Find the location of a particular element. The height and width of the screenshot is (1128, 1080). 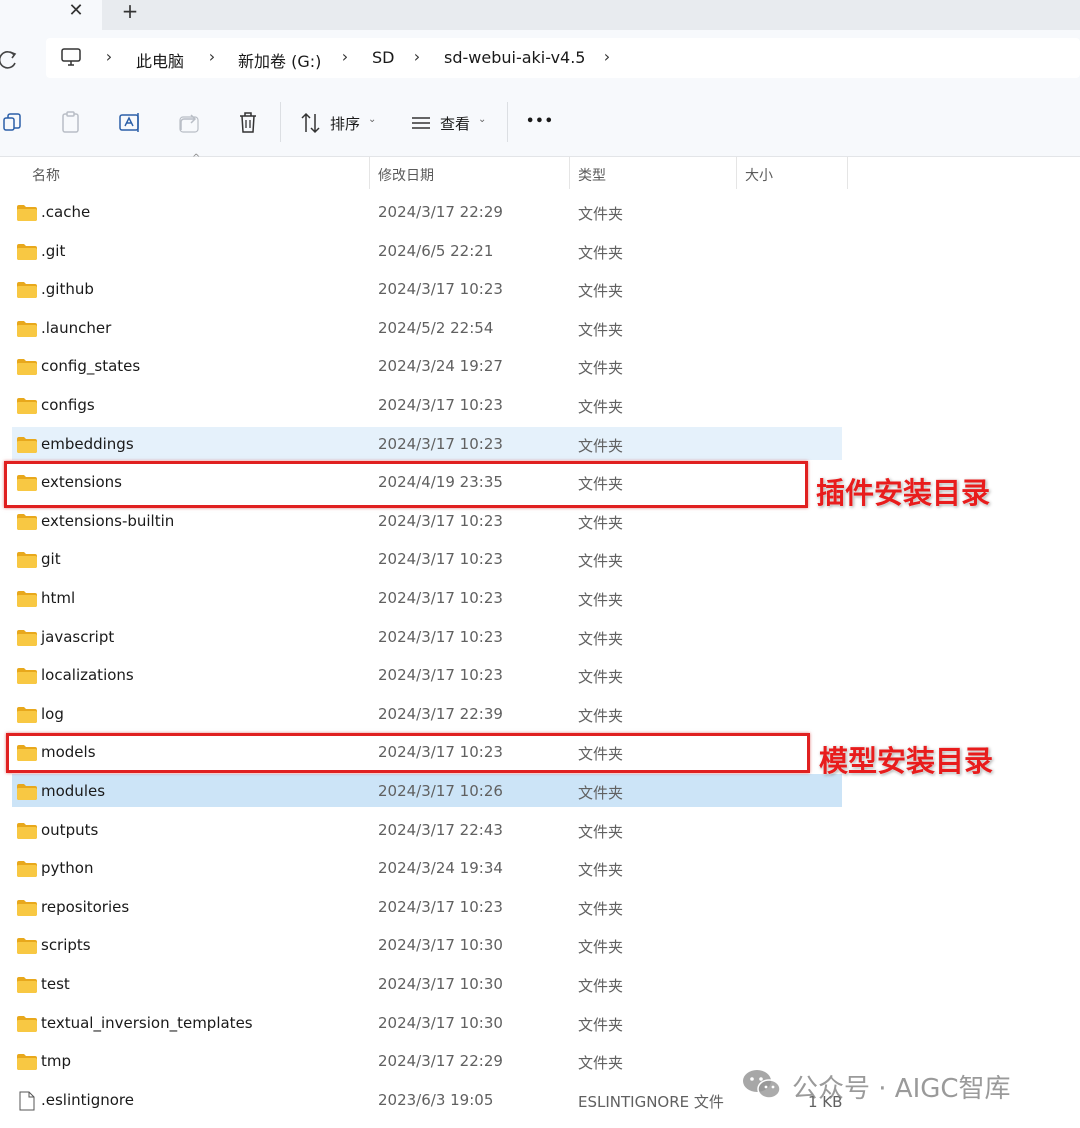

table-row: javascript 2024/3/17 10:23 文件夹 is located at coordinates (427, 636).